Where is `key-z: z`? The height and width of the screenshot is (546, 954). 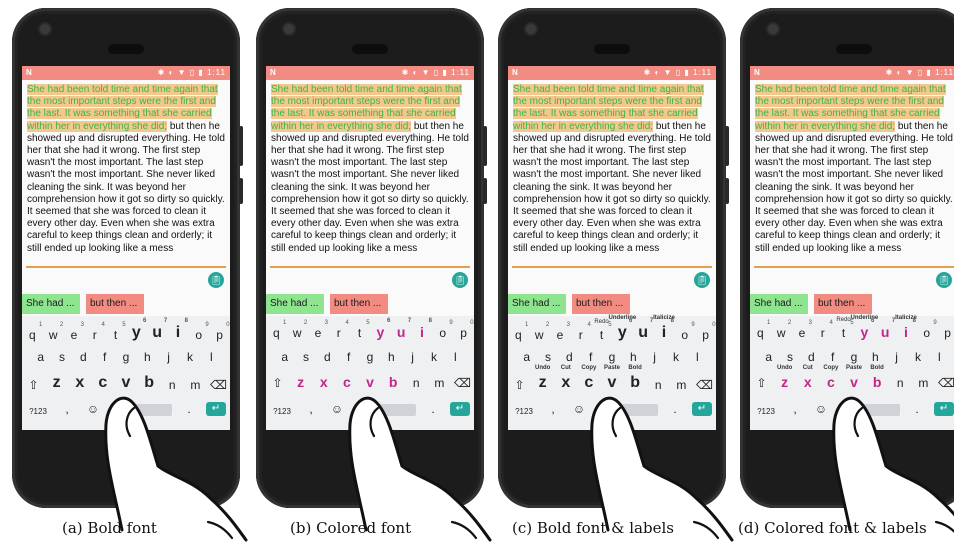 key-z: z is located at coordinates (57, 383).